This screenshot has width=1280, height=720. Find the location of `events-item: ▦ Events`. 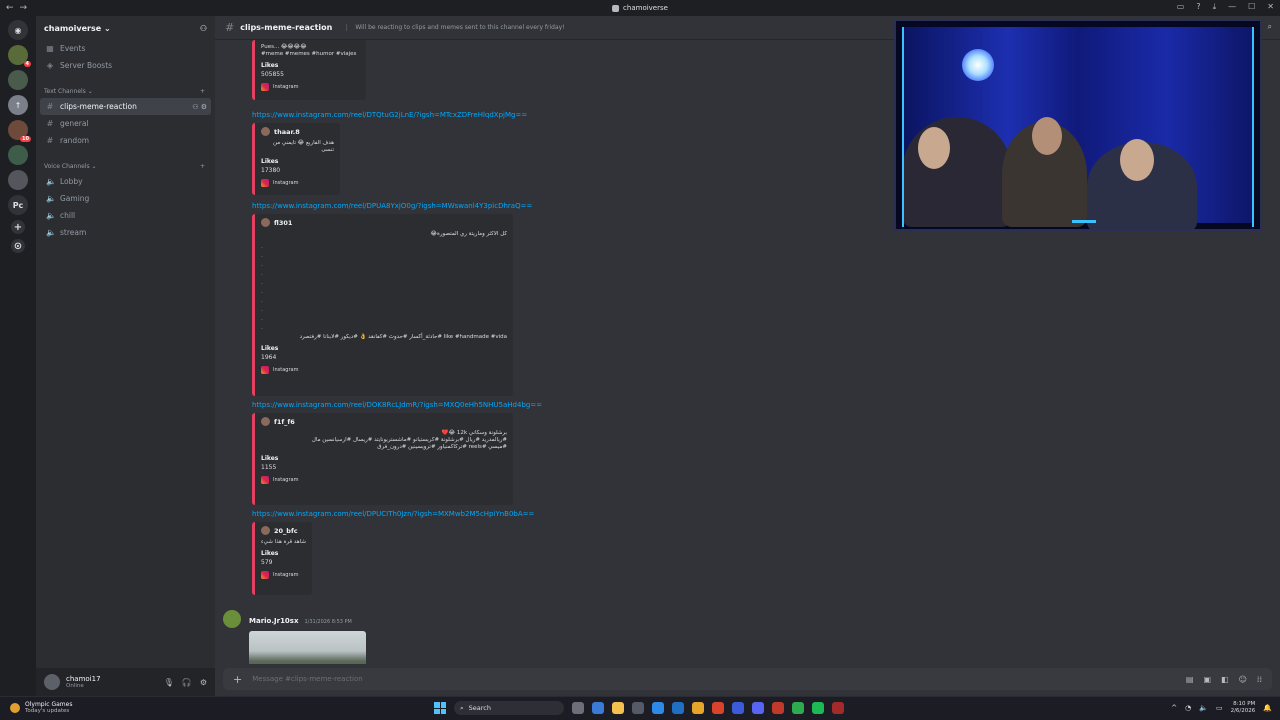

events-item: ▦ Events is located at coordinates (125, 48).